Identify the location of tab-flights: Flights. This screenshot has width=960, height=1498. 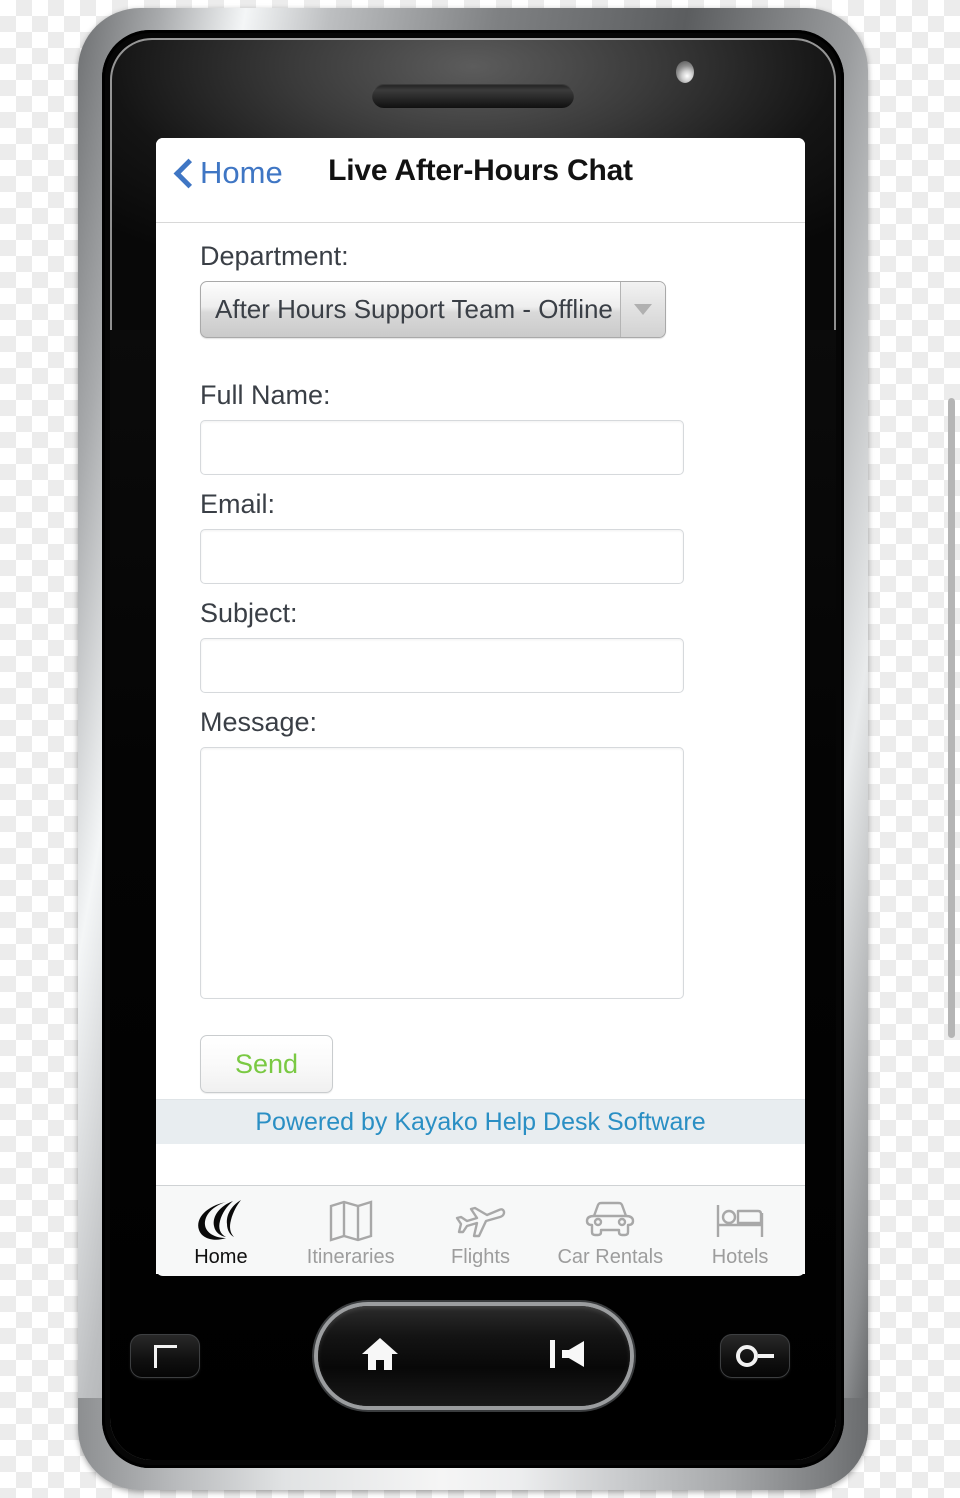
(481, 1231).